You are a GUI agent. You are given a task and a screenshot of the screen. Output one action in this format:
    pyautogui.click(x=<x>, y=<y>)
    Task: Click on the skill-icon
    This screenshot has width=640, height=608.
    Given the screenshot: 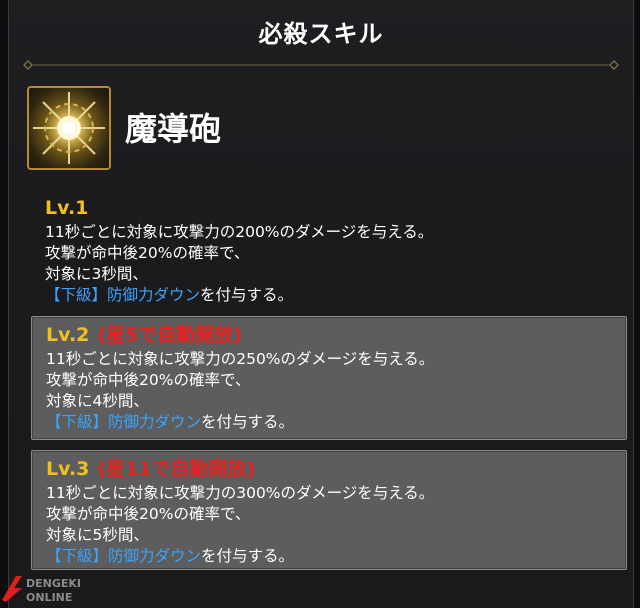 What is the action you would take?
    pyautogui.click(x=69, y=128)
    